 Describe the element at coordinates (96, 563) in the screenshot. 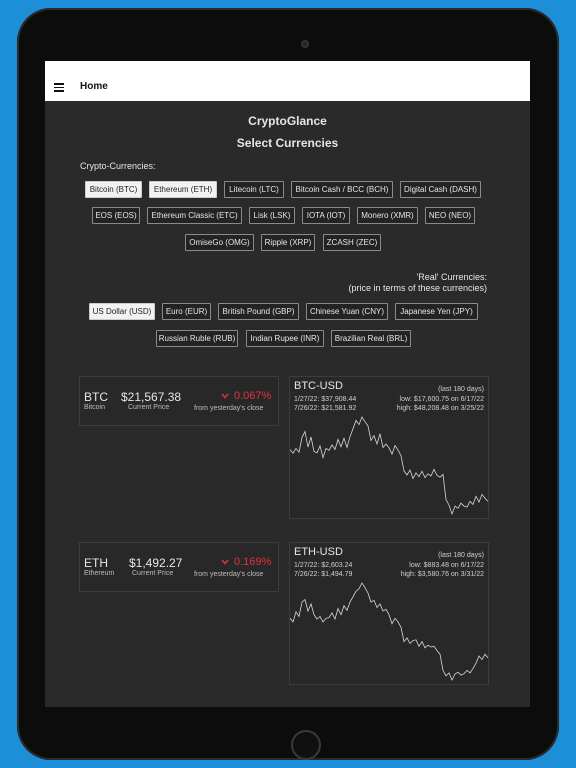

I see `ticker-symbol: ETH` at that location.